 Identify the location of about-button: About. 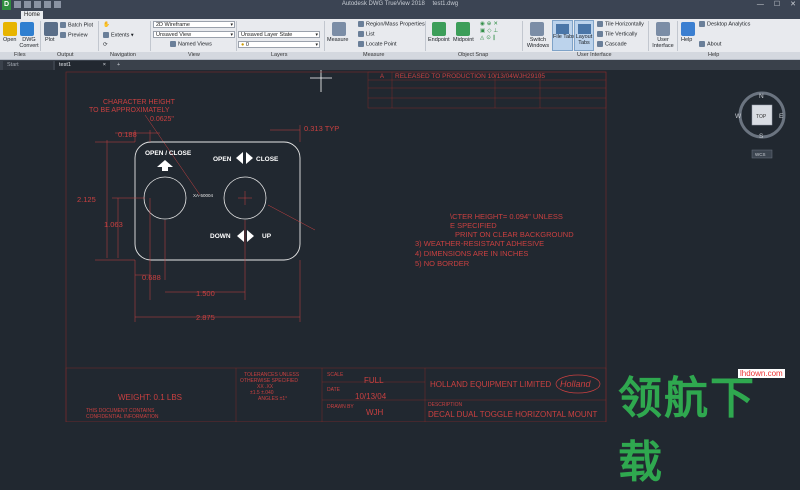
(710, 44).